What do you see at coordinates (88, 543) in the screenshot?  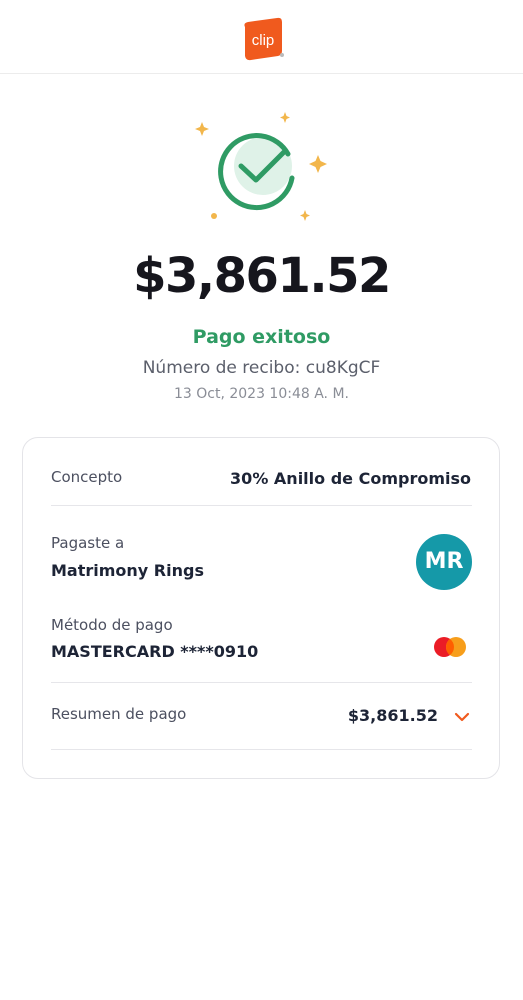 I see `paid-to-label: Pagaste a` at bounding box center [88, 543].